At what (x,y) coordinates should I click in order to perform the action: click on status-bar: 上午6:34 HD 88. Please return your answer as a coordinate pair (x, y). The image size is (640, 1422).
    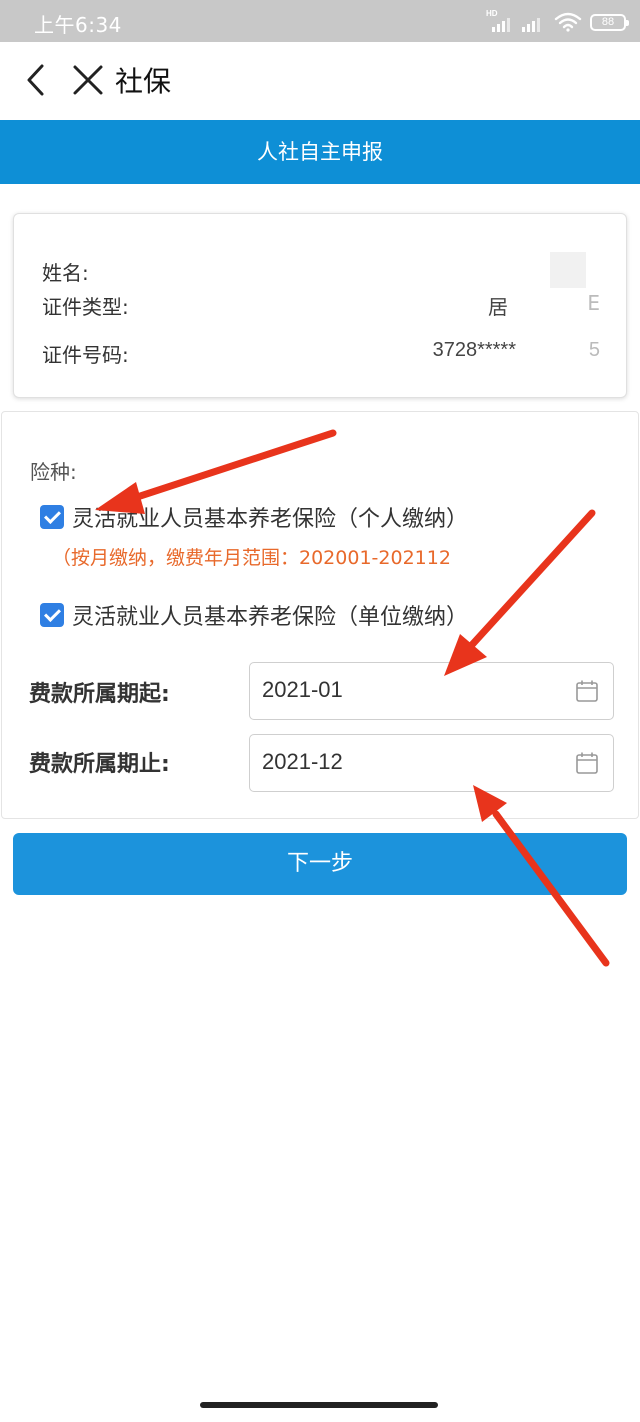
    Looking at the image, I should click on (320, 21).